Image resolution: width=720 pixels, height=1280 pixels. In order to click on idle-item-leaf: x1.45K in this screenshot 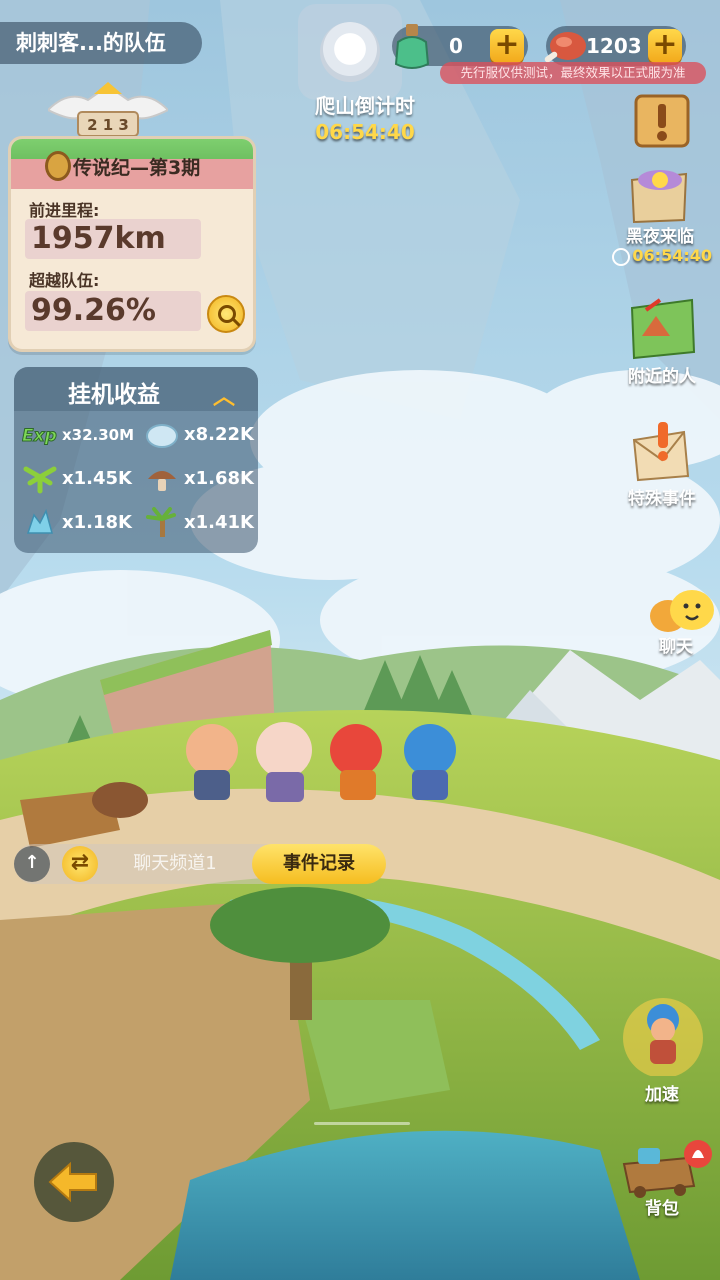, I will do `click(82, 479)`.